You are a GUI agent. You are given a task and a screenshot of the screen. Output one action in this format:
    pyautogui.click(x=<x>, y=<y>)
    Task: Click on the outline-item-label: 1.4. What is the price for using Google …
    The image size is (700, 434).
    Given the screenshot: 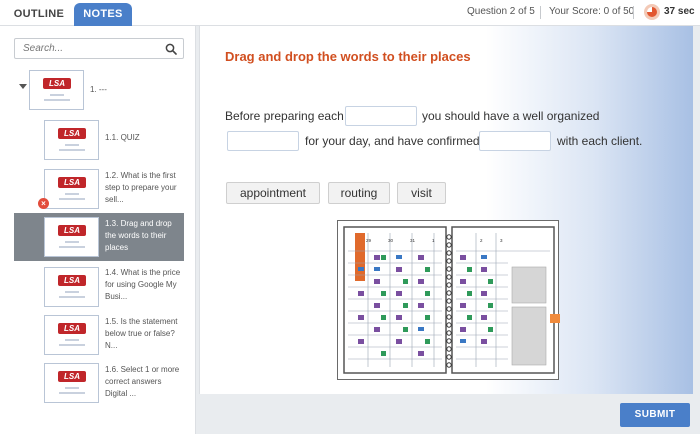 What is the action you would take?
    pyautogui.click(x=143, y=284)
    